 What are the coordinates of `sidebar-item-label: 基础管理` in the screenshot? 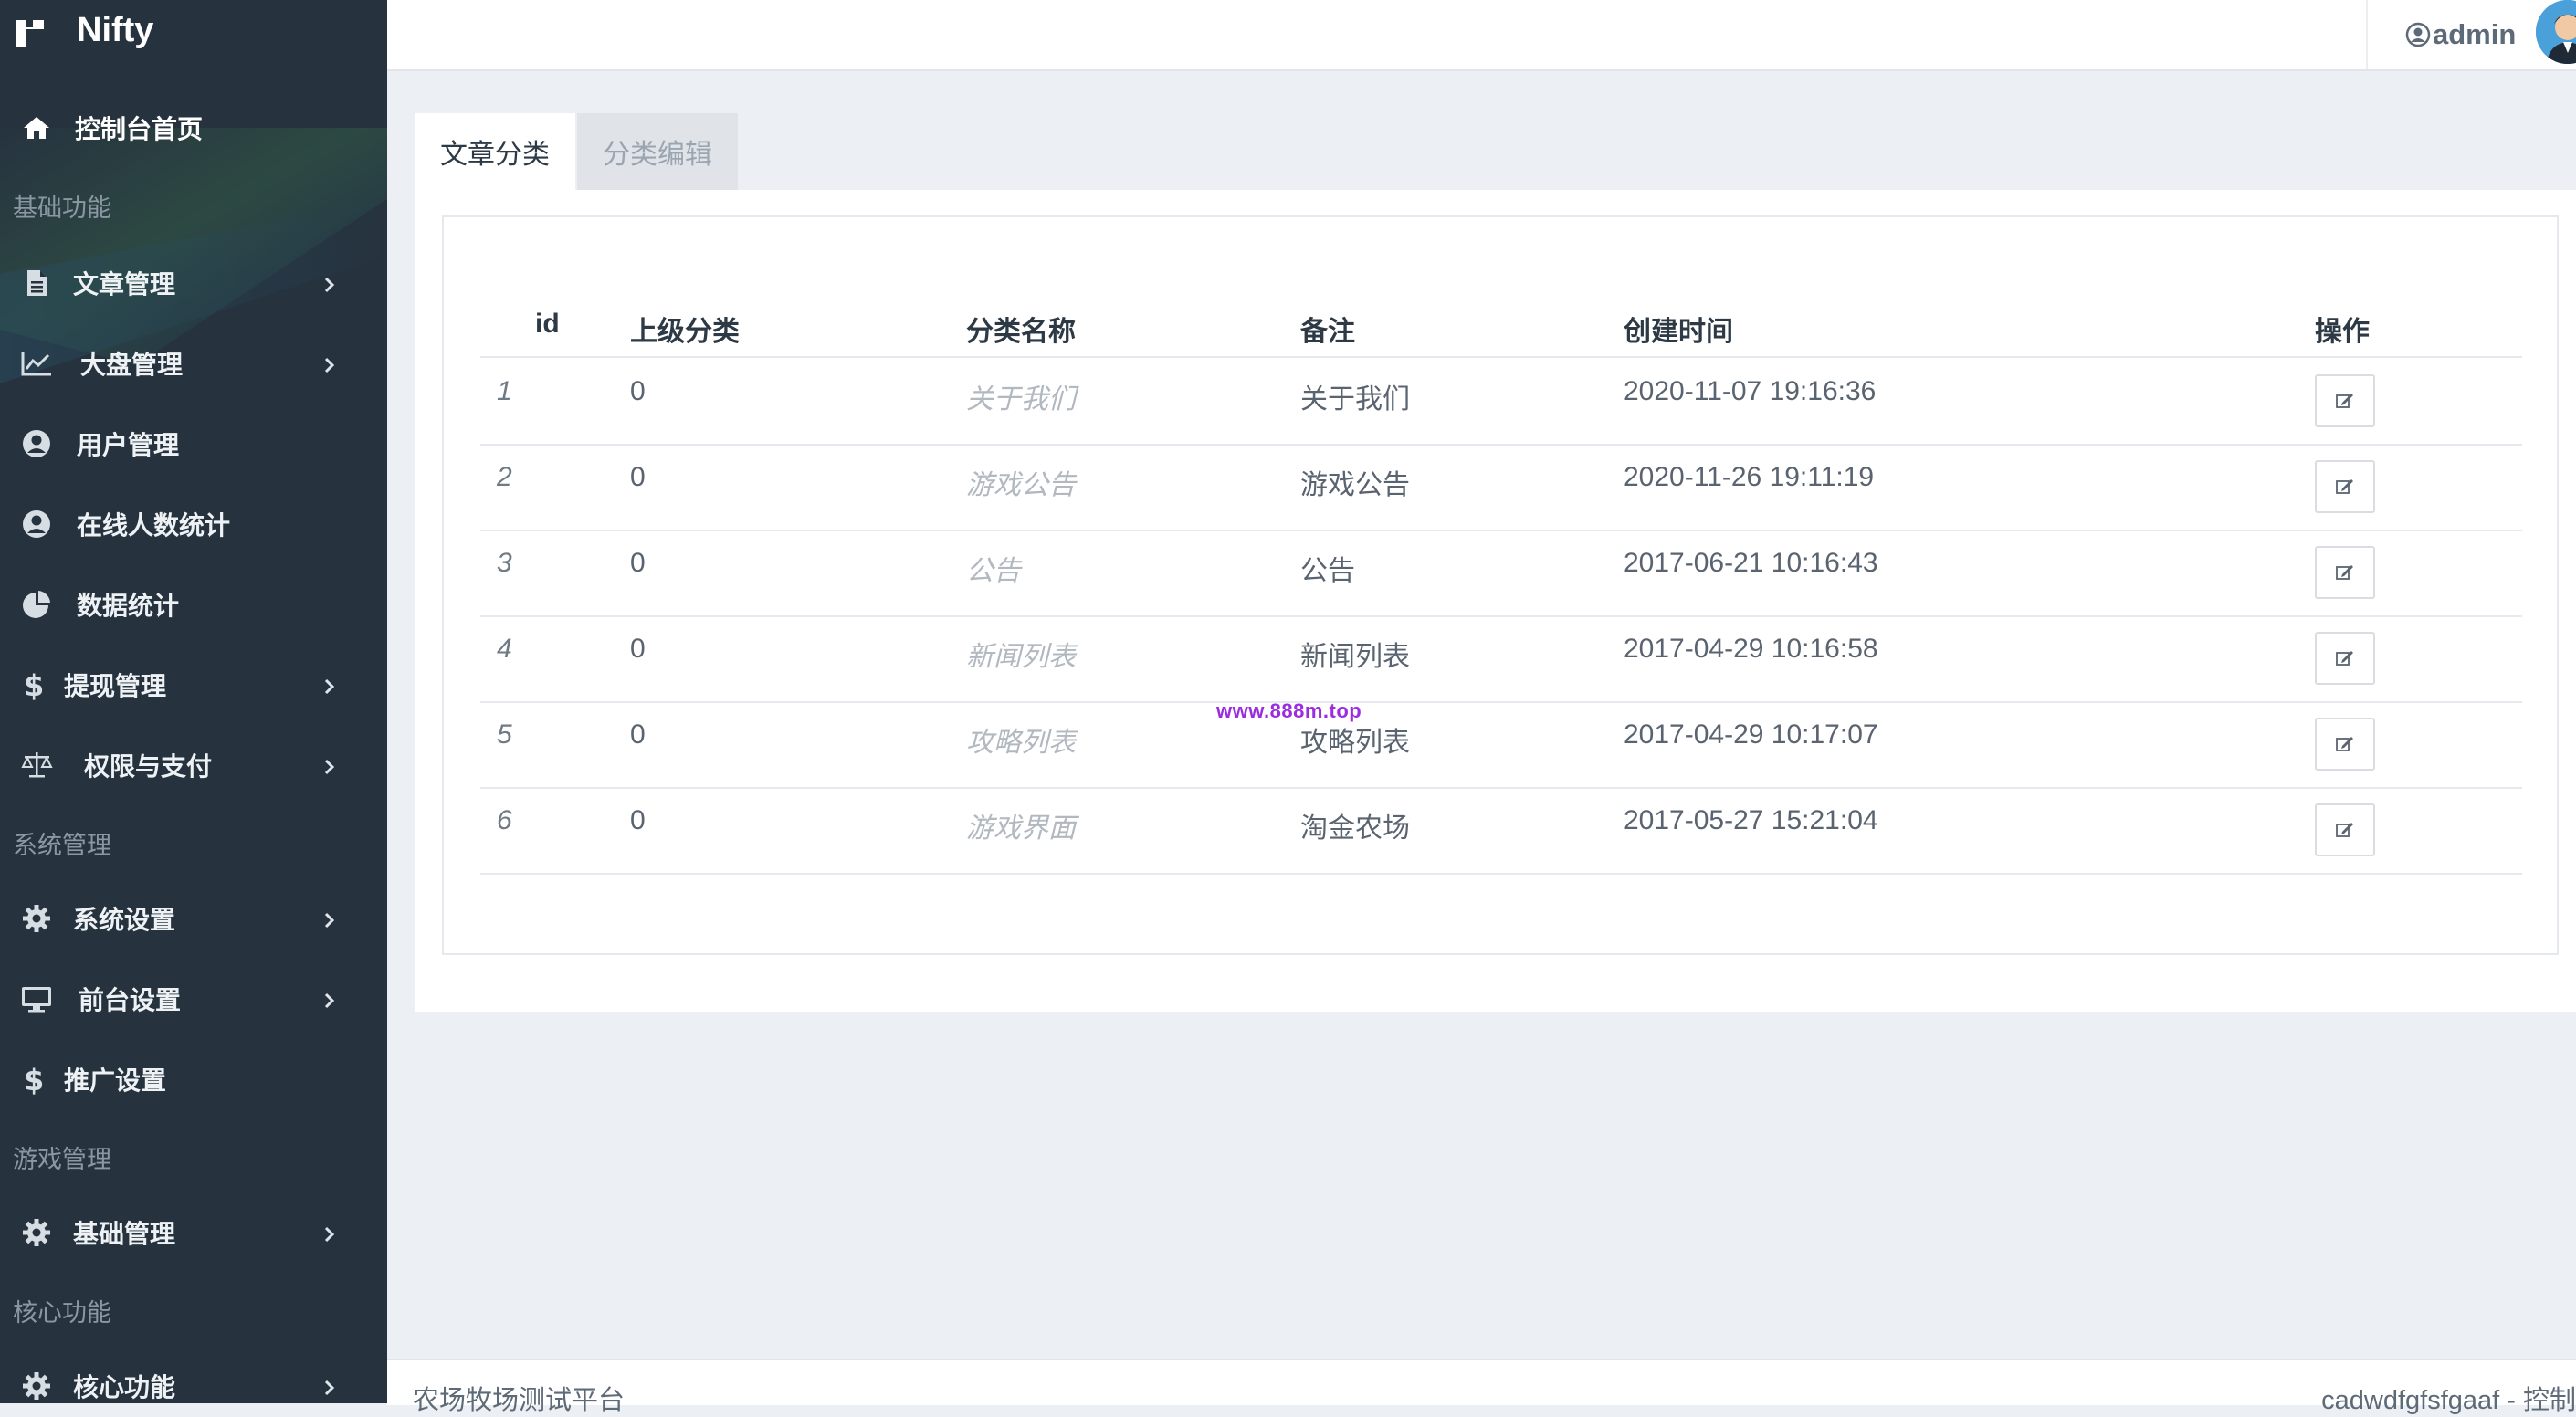 It's located at (124, 1234).